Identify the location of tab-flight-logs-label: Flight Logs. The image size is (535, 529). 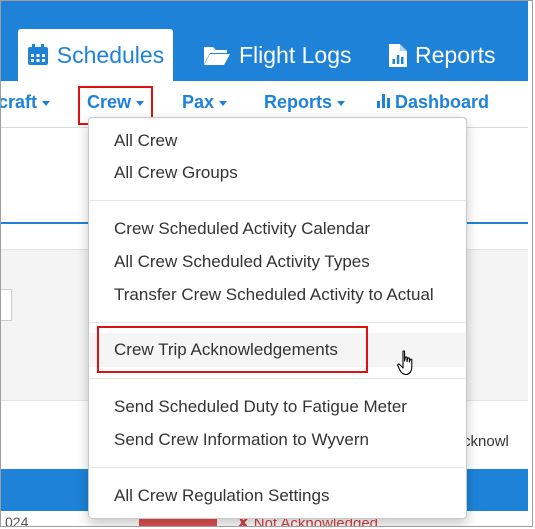
(295, 54).